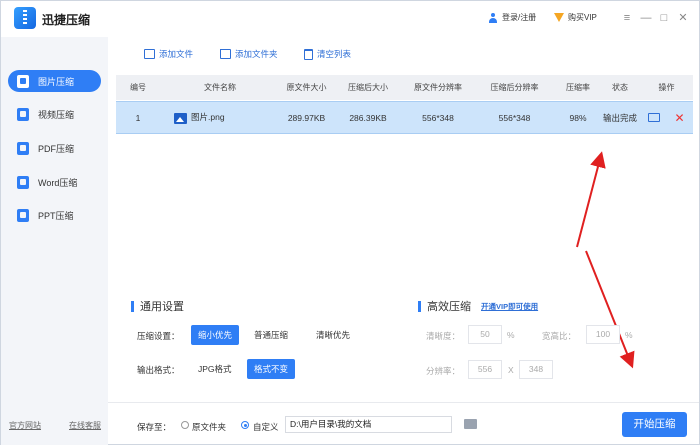  I want to click on compress-option-clarity: 清晰优先, so click(333, 335).